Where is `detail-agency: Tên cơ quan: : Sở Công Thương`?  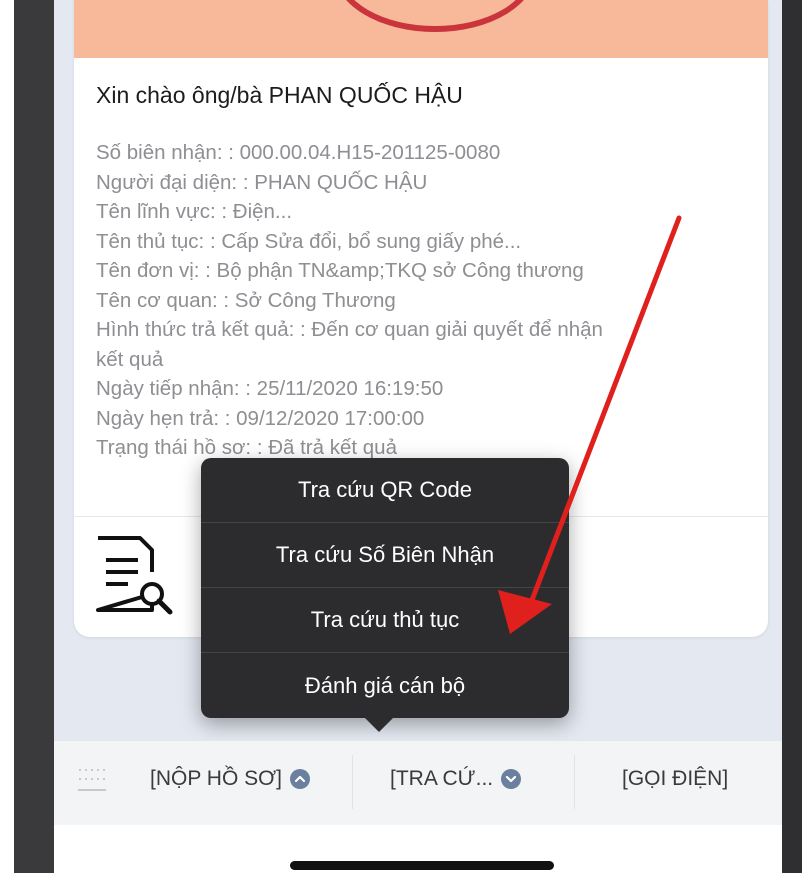 detail-agency: Tên cơ quan: : Sở Công Thương is located at coordinates (246, 300).